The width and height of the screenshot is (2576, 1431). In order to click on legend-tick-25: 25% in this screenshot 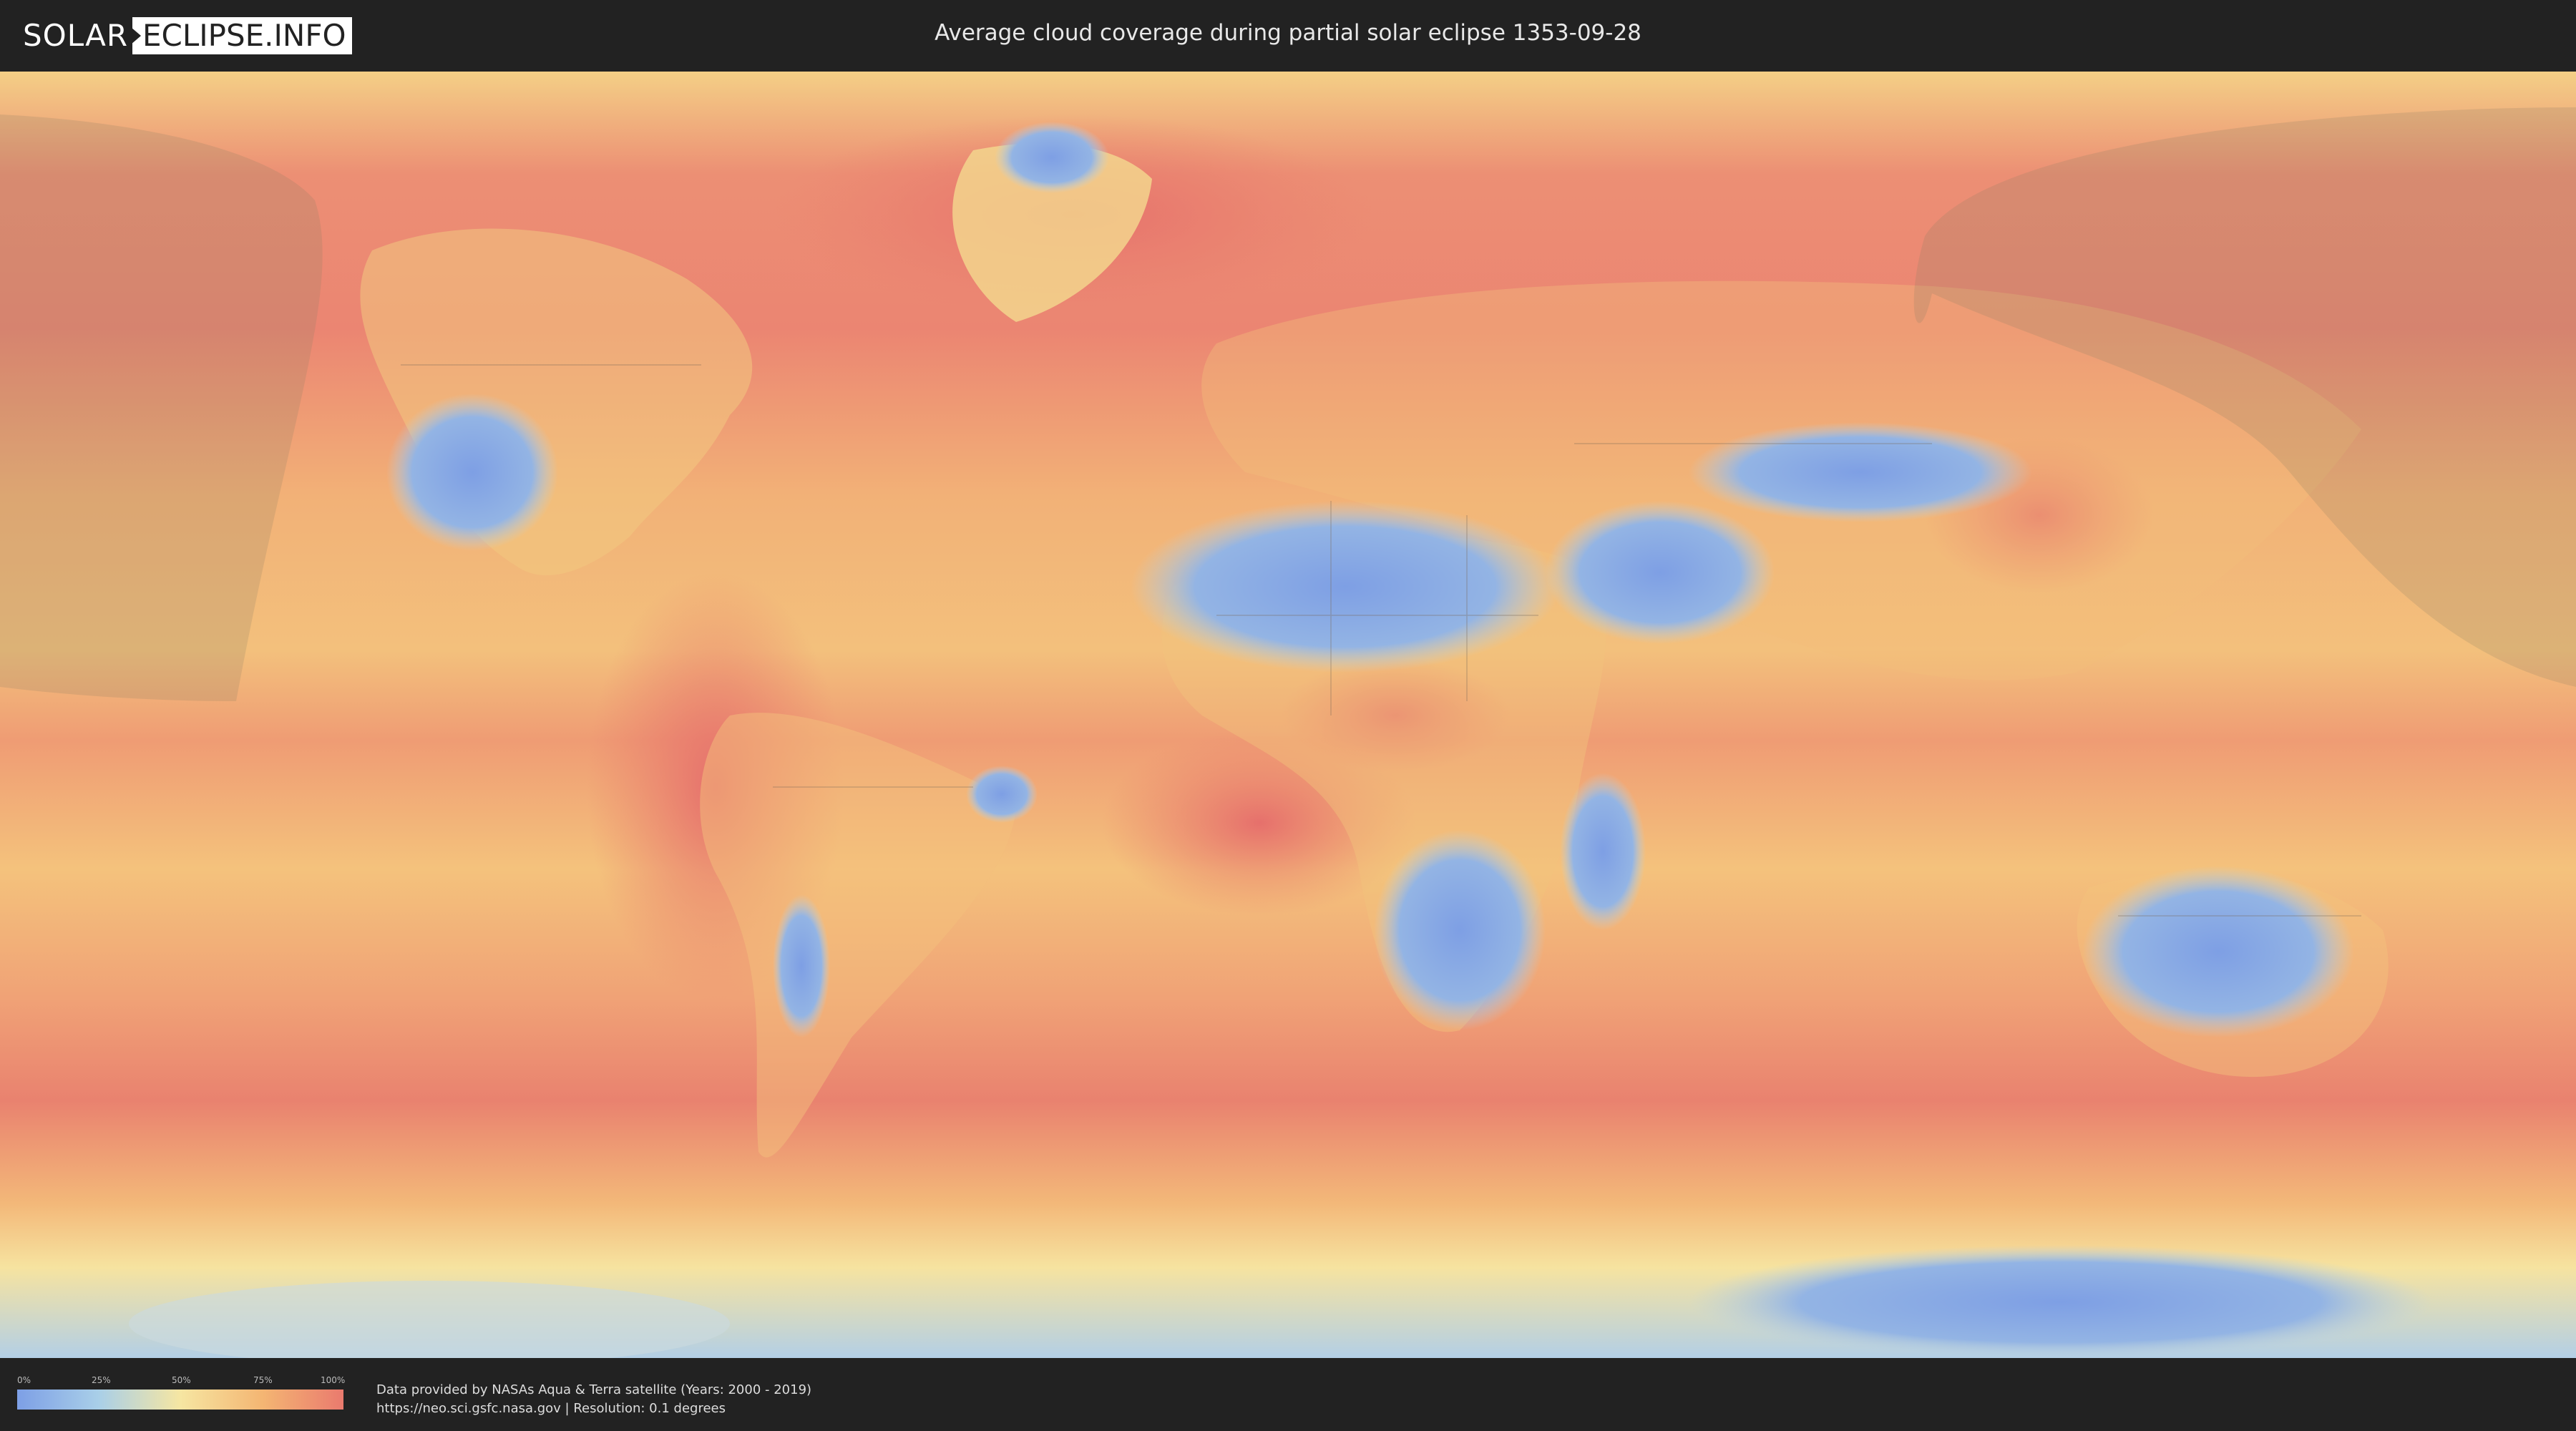, I will do `click(101, 1380)`.